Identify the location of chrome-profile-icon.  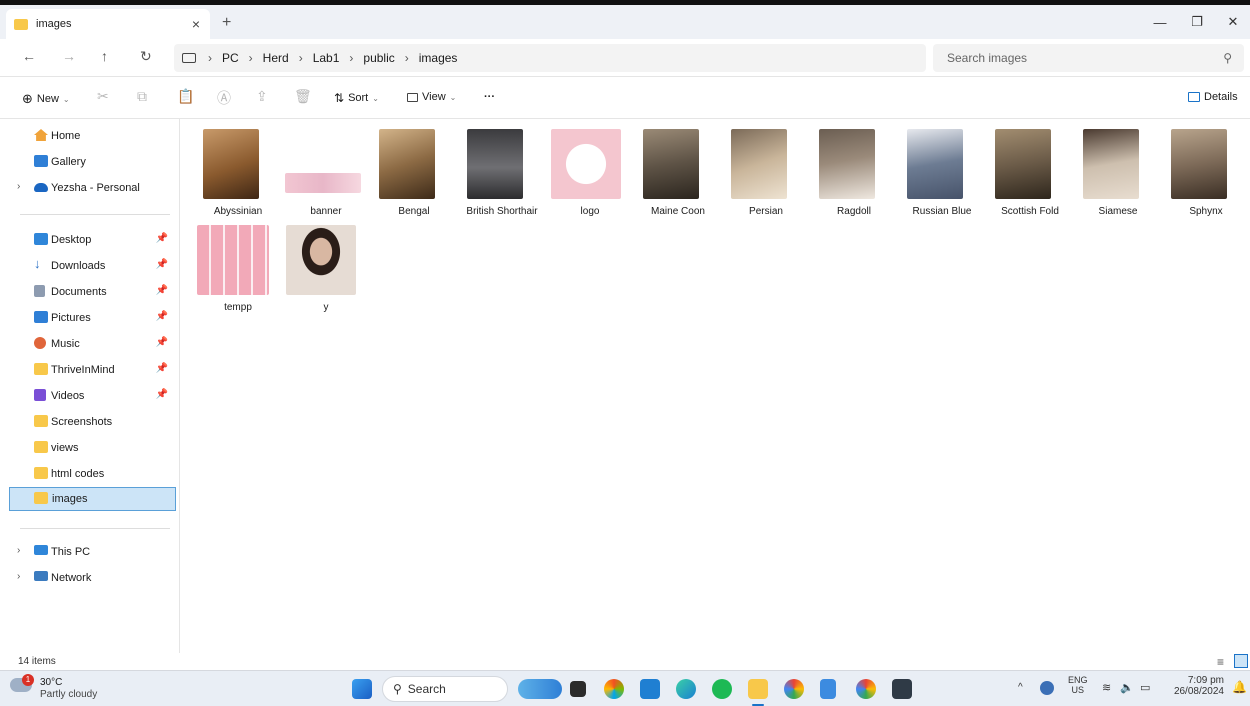
(794, 689).